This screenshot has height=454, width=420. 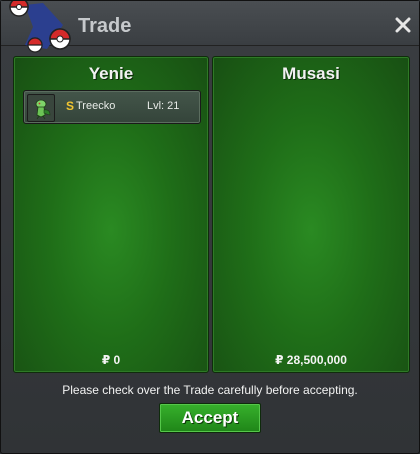 I want to click on shiny-indicator: S, so click(x=70, y=106).